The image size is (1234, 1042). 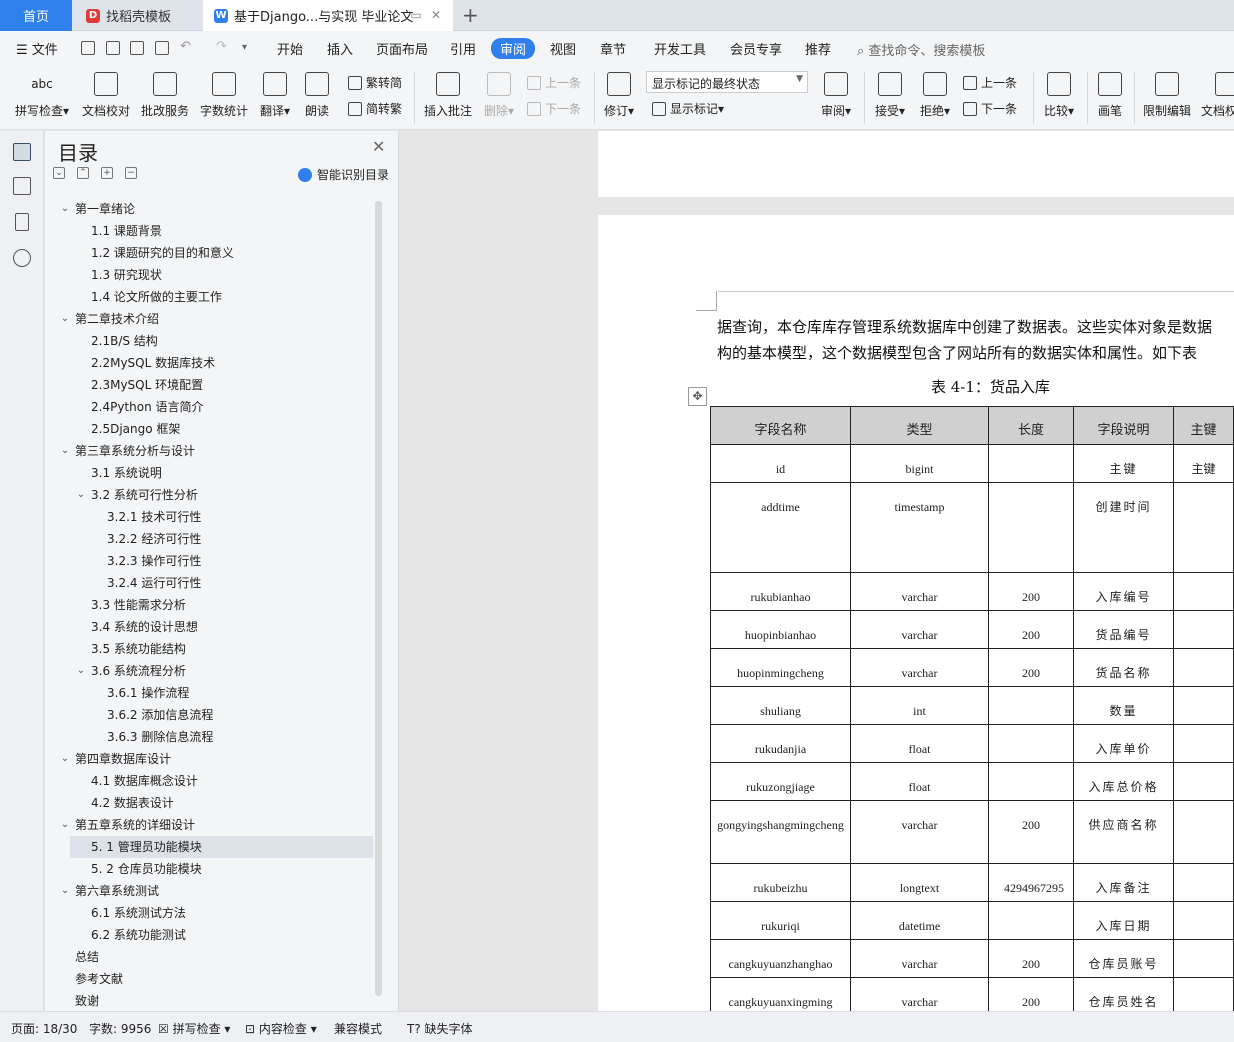 What do you see at coordinates (340, 48) in the screenshot?
I see `menu-insert: 插入` at bounding box center [340, 48].